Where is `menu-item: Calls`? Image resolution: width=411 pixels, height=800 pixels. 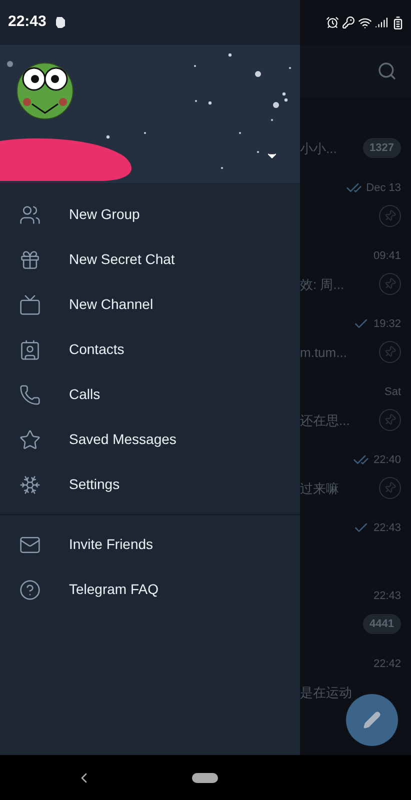 menu-item: Calls is located at coordinates (150, 394).